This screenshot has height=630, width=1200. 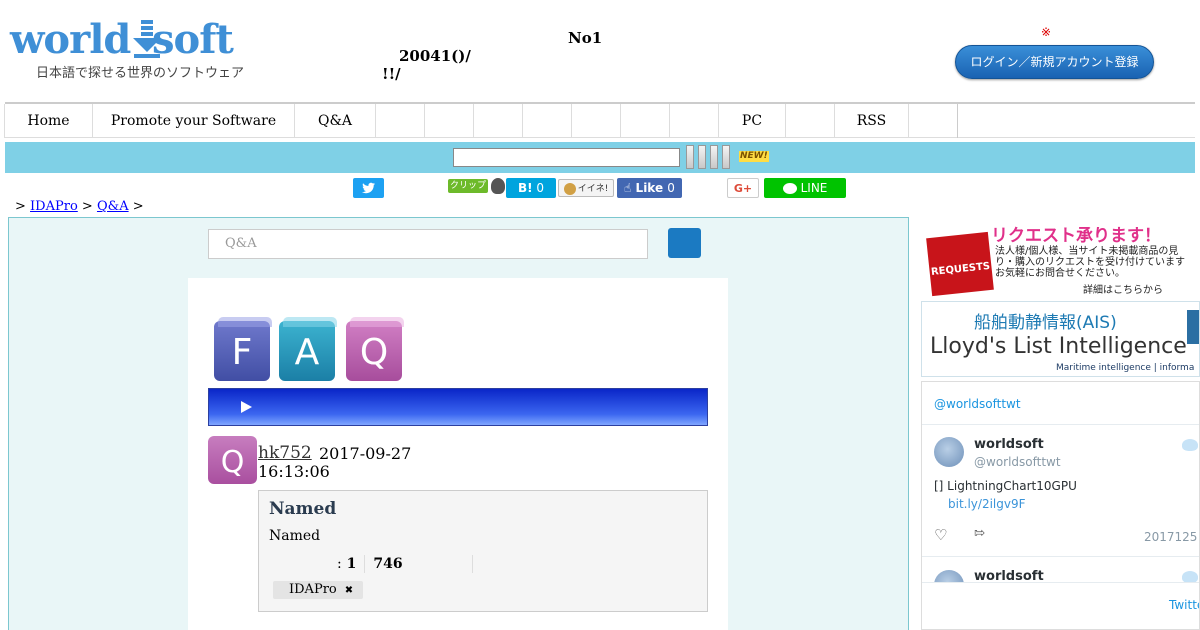 I want to click on close-icon: ✖, so click(x=349, y=590).